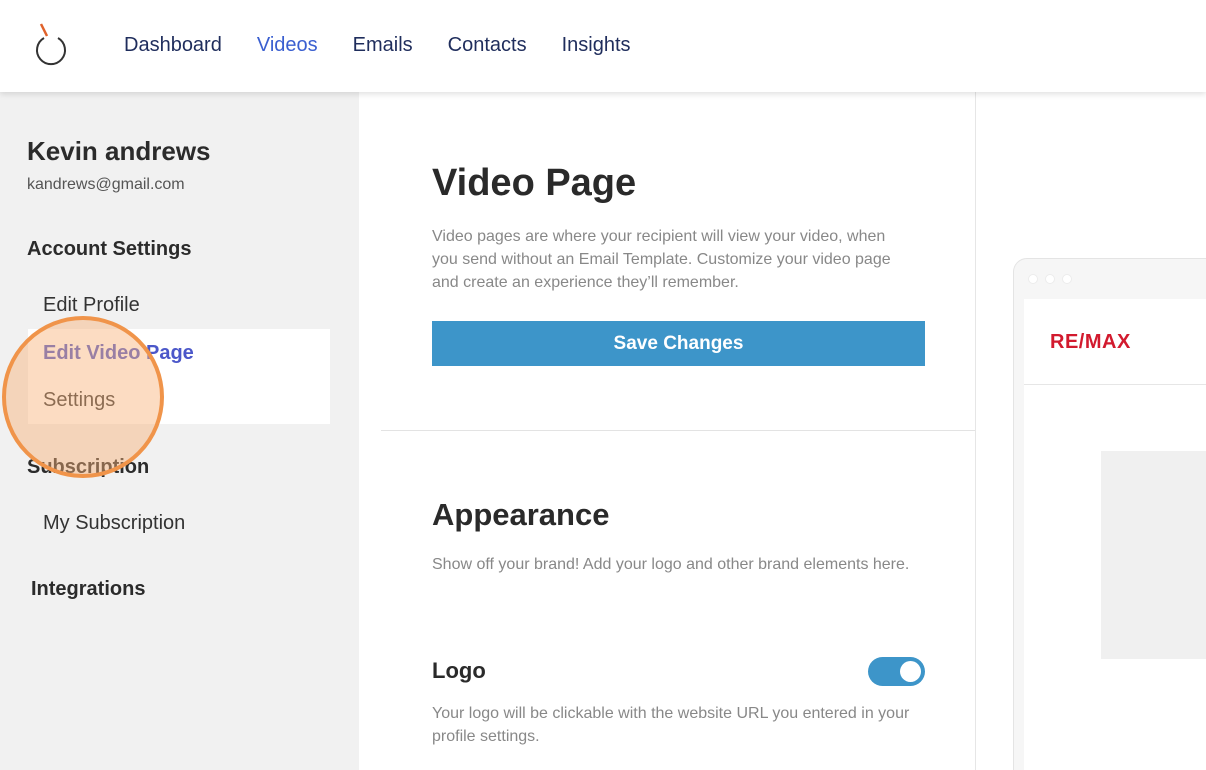 This screenshot has width=1206, height=770. I want to click on logo-heading: Logo, so click(459, 670).